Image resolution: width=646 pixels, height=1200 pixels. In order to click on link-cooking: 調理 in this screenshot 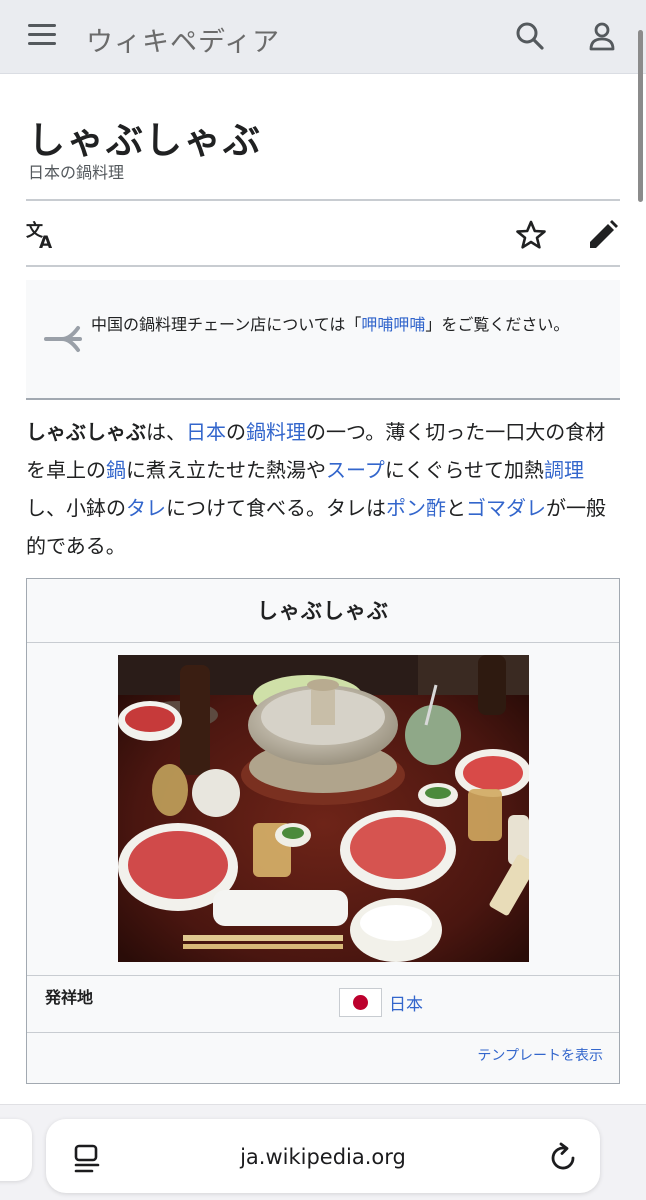, I will do `click(564, 470)`.